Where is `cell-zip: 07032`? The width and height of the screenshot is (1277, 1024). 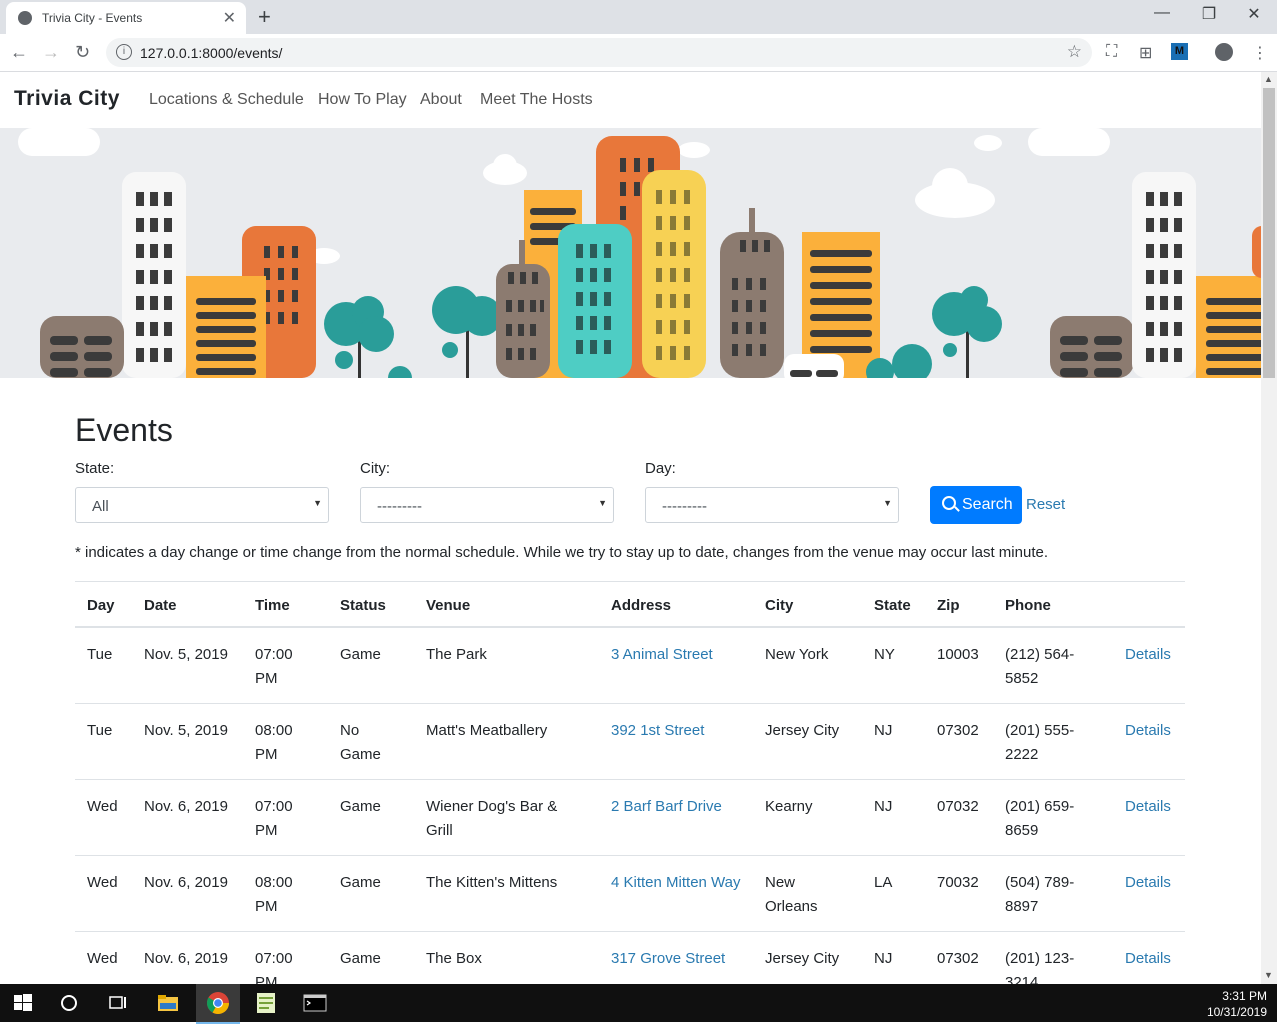 cell-zip: 07032 is located at coordinates (959, 817).